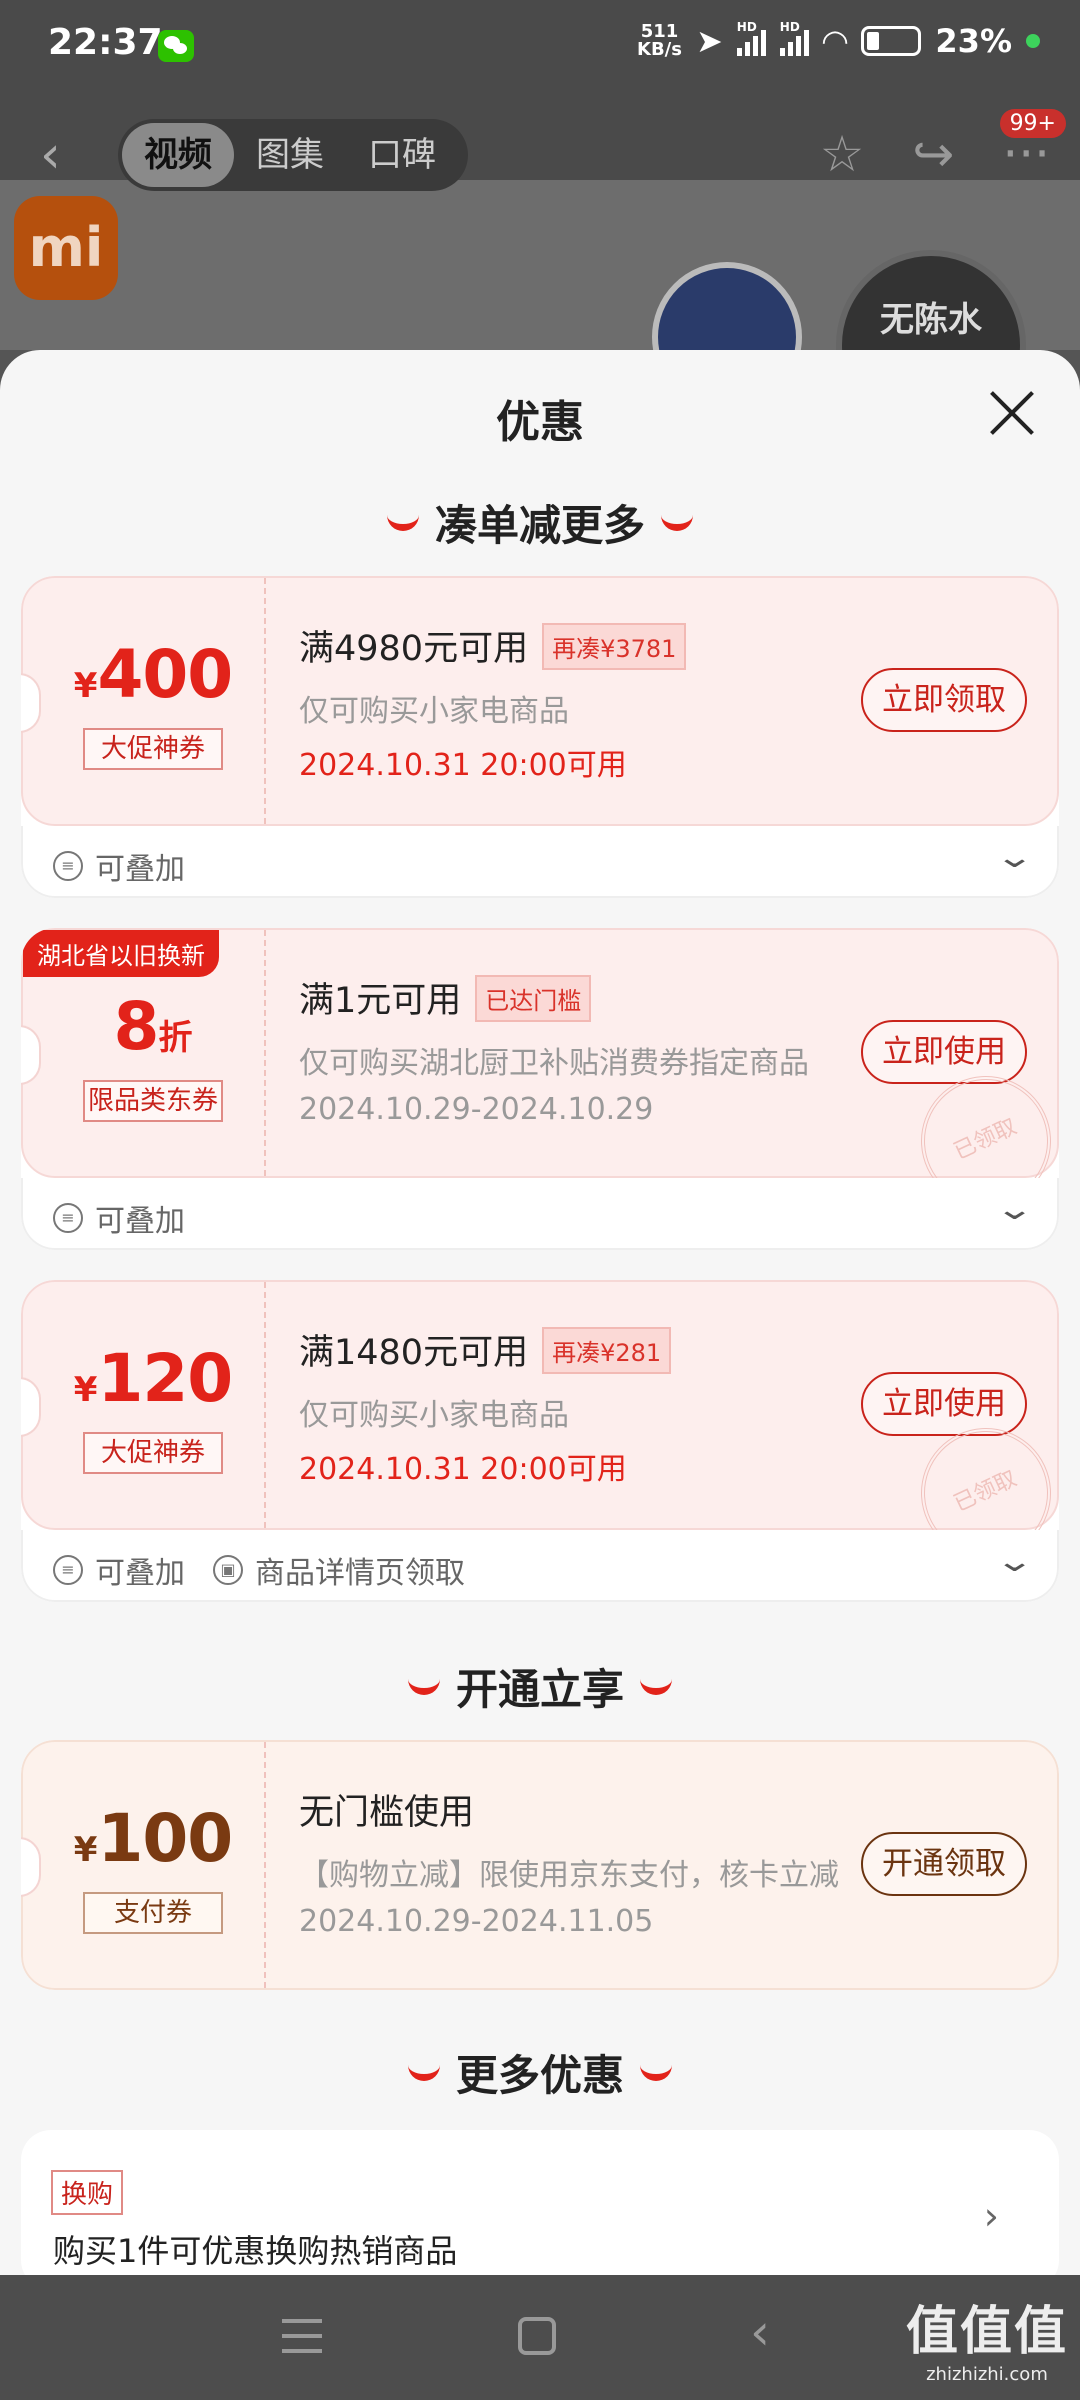  Describe the element at coordinates (794, 38) in the screenshot. I see `signal-icon-2: HD` at that location.